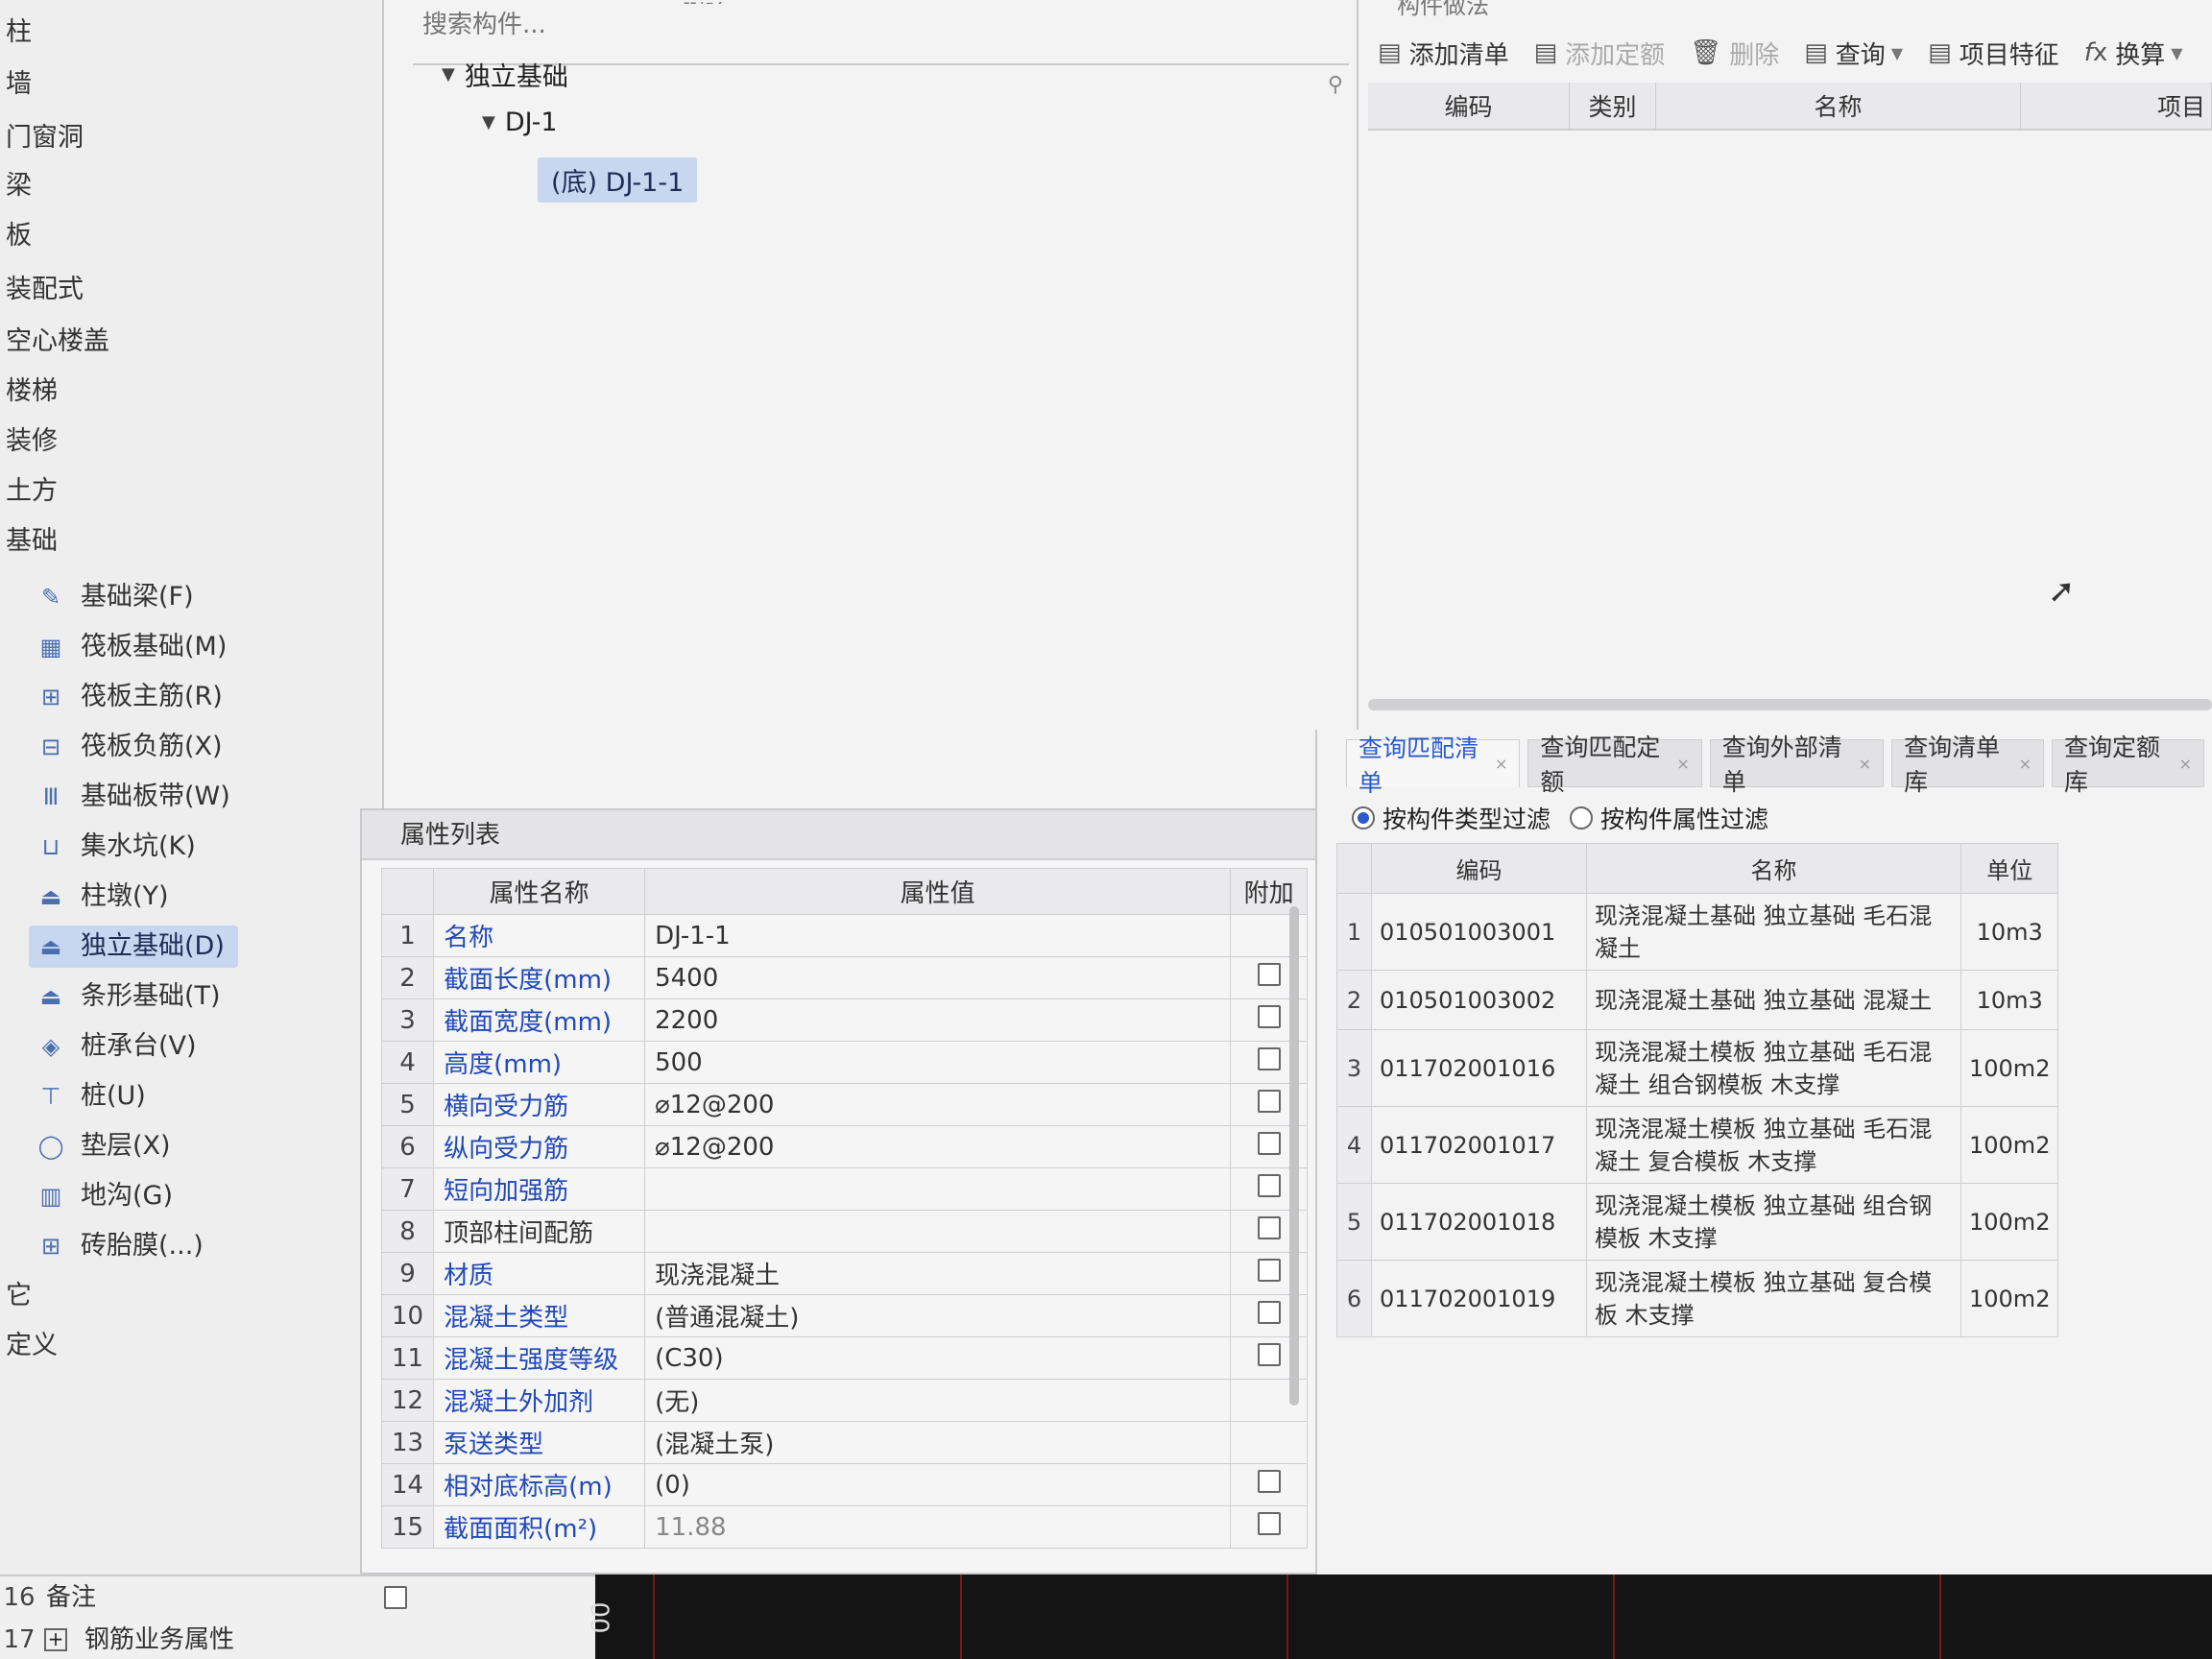 This screenshot has width=2212, height=1659. Describe the element at coordinates (55, 1639) in the screenshot. I see `expand-plus-icon: +` at that location.